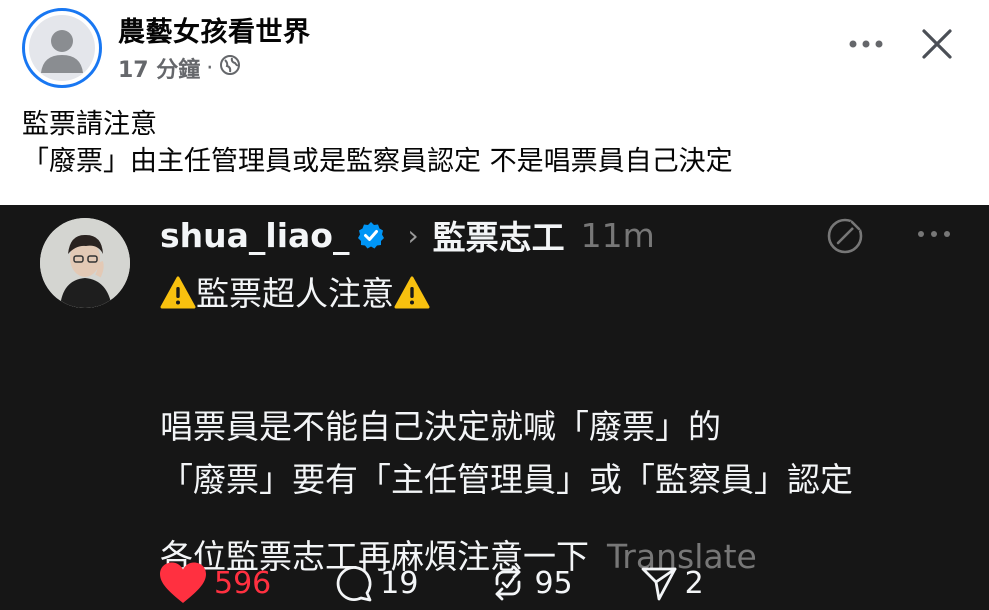 Image resolution: width=989 pixels, height=610 pixels. I want to click on threads-heading-text: 監票超人注意, so click(295, 293).